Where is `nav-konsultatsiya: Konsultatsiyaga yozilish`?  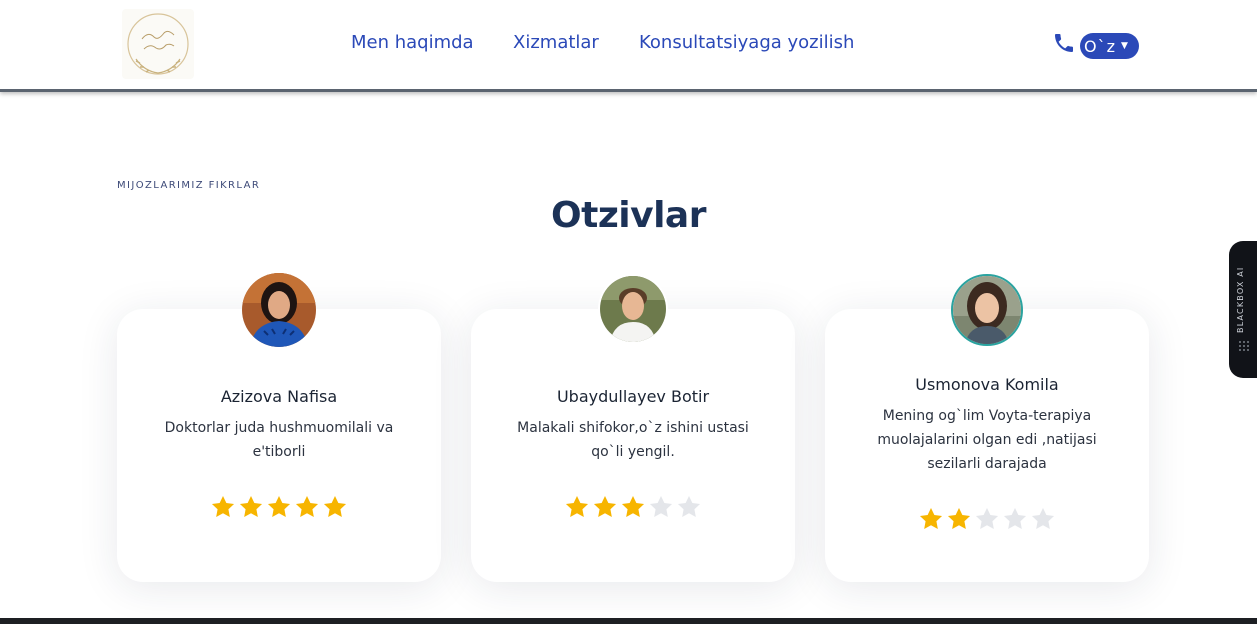 nav-konsultatsiya: Konsultatsiyaga yozilish is located at coordinates (746, 42).